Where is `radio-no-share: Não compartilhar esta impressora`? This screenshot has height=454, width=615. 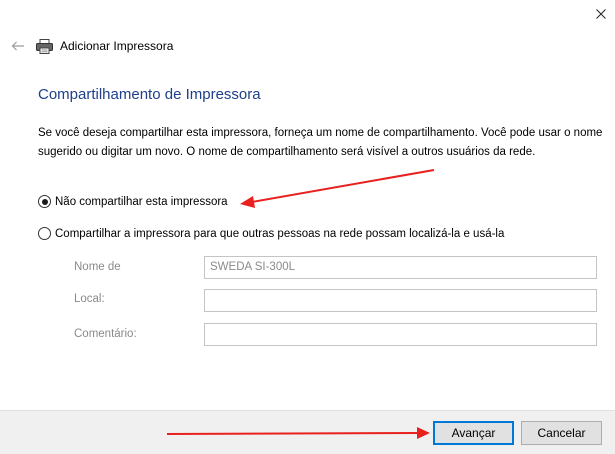
radio-no-share: Não compartilhar esta impressora is located at coordinates (133, 201).